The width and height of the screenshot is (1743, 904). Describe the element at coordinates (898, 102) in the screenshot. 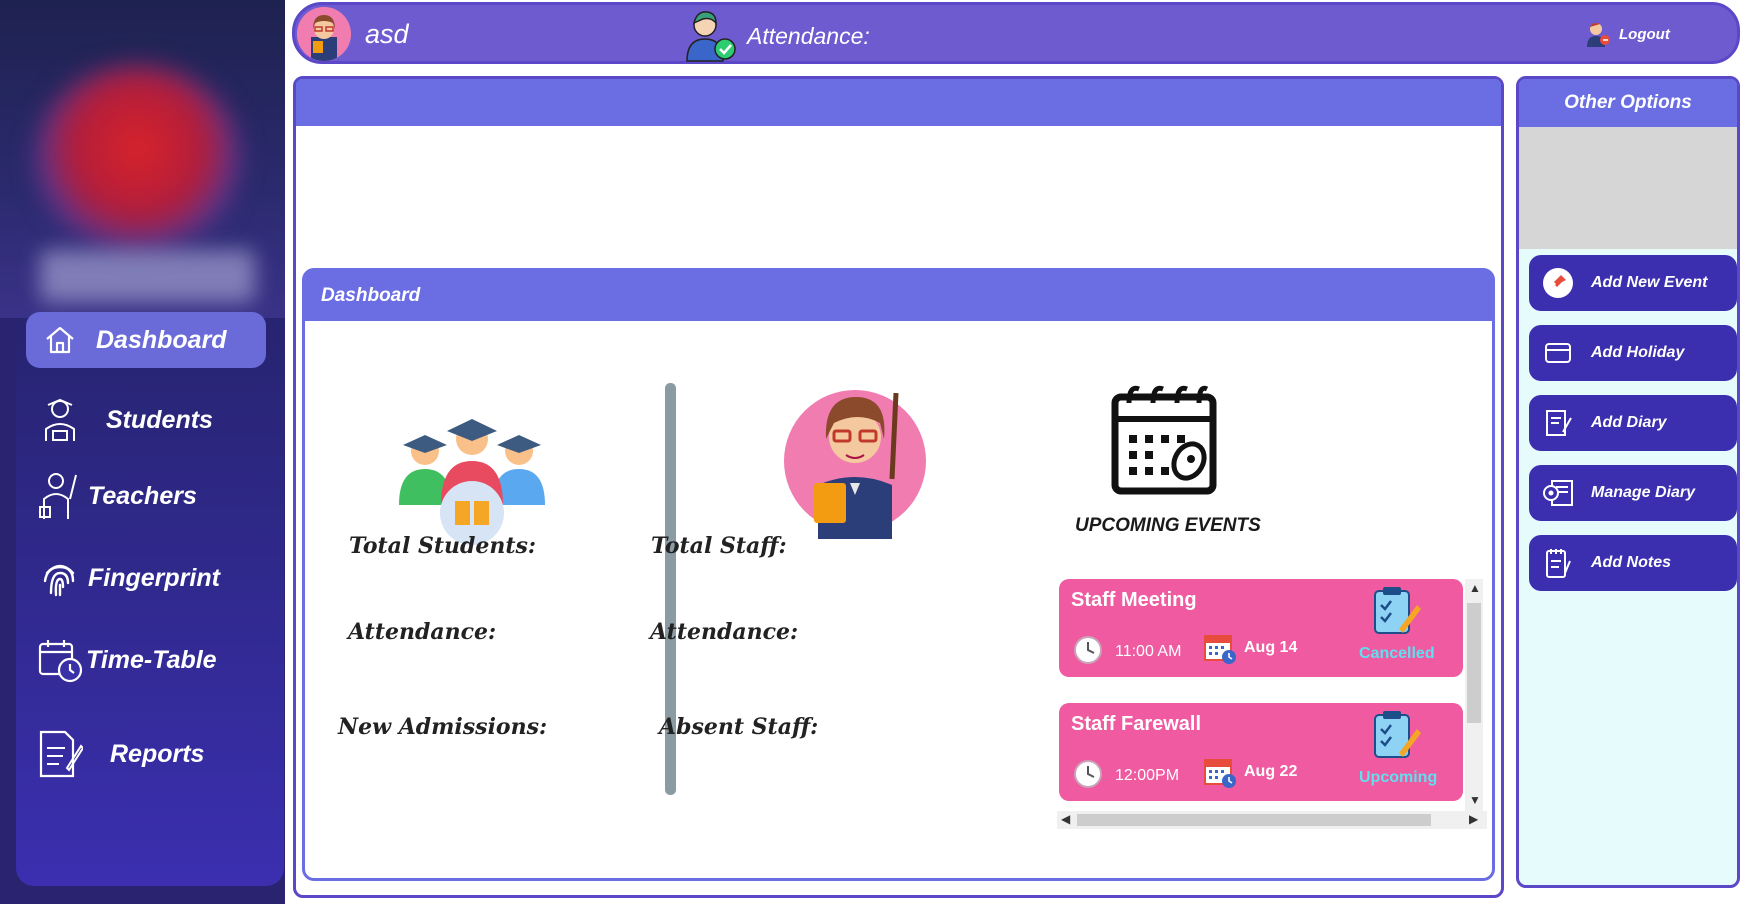

I see `main-header-bar` at that location.